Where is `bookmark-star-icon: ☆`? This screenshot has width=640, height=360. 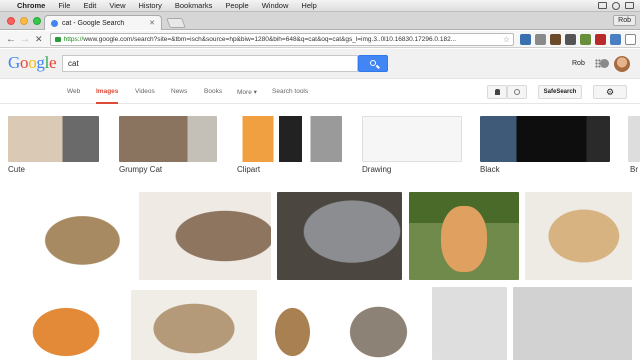
bookmark-star-icon: ☆ is located at coordinates (506, 39).